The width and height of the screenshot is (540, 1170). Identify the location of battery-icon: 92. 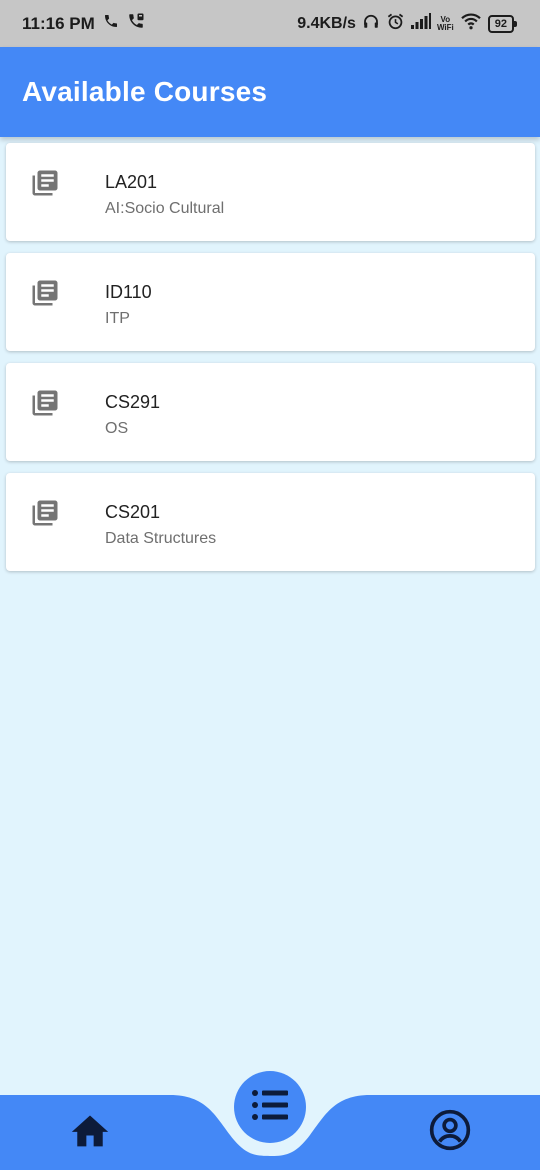
(502, 23).